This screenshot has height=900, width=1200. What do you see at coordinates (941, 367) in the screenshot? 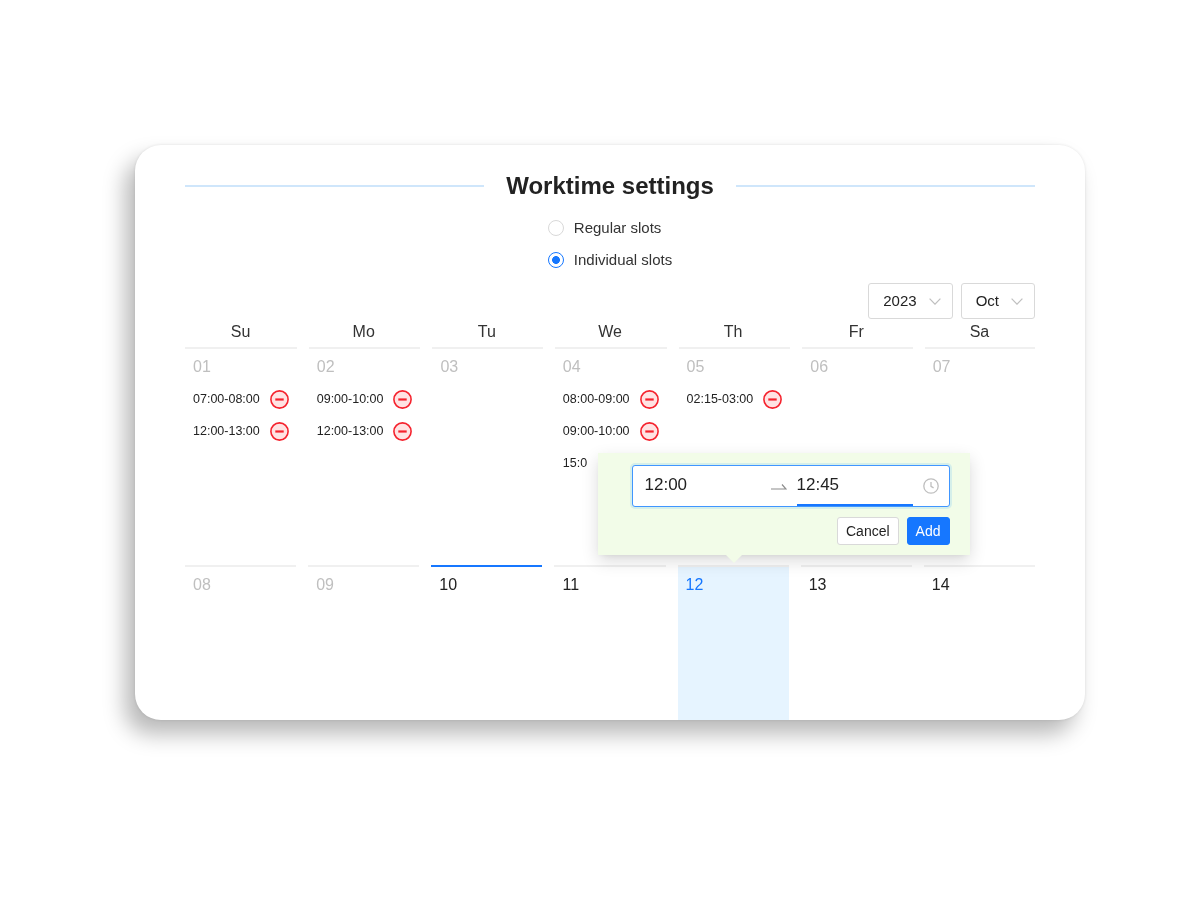
I see `date-number: 07` at bounding box center [941, 367].